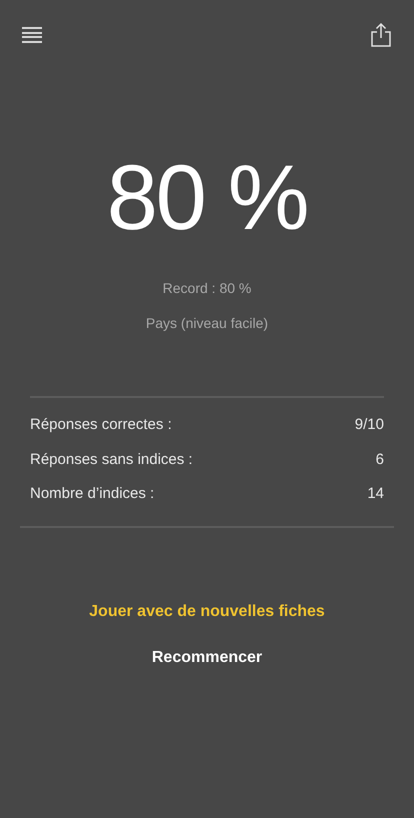 This screenshot has width=414, height=818. I want to click on stat-label: Réponses sans indices :, so click(111, 460).